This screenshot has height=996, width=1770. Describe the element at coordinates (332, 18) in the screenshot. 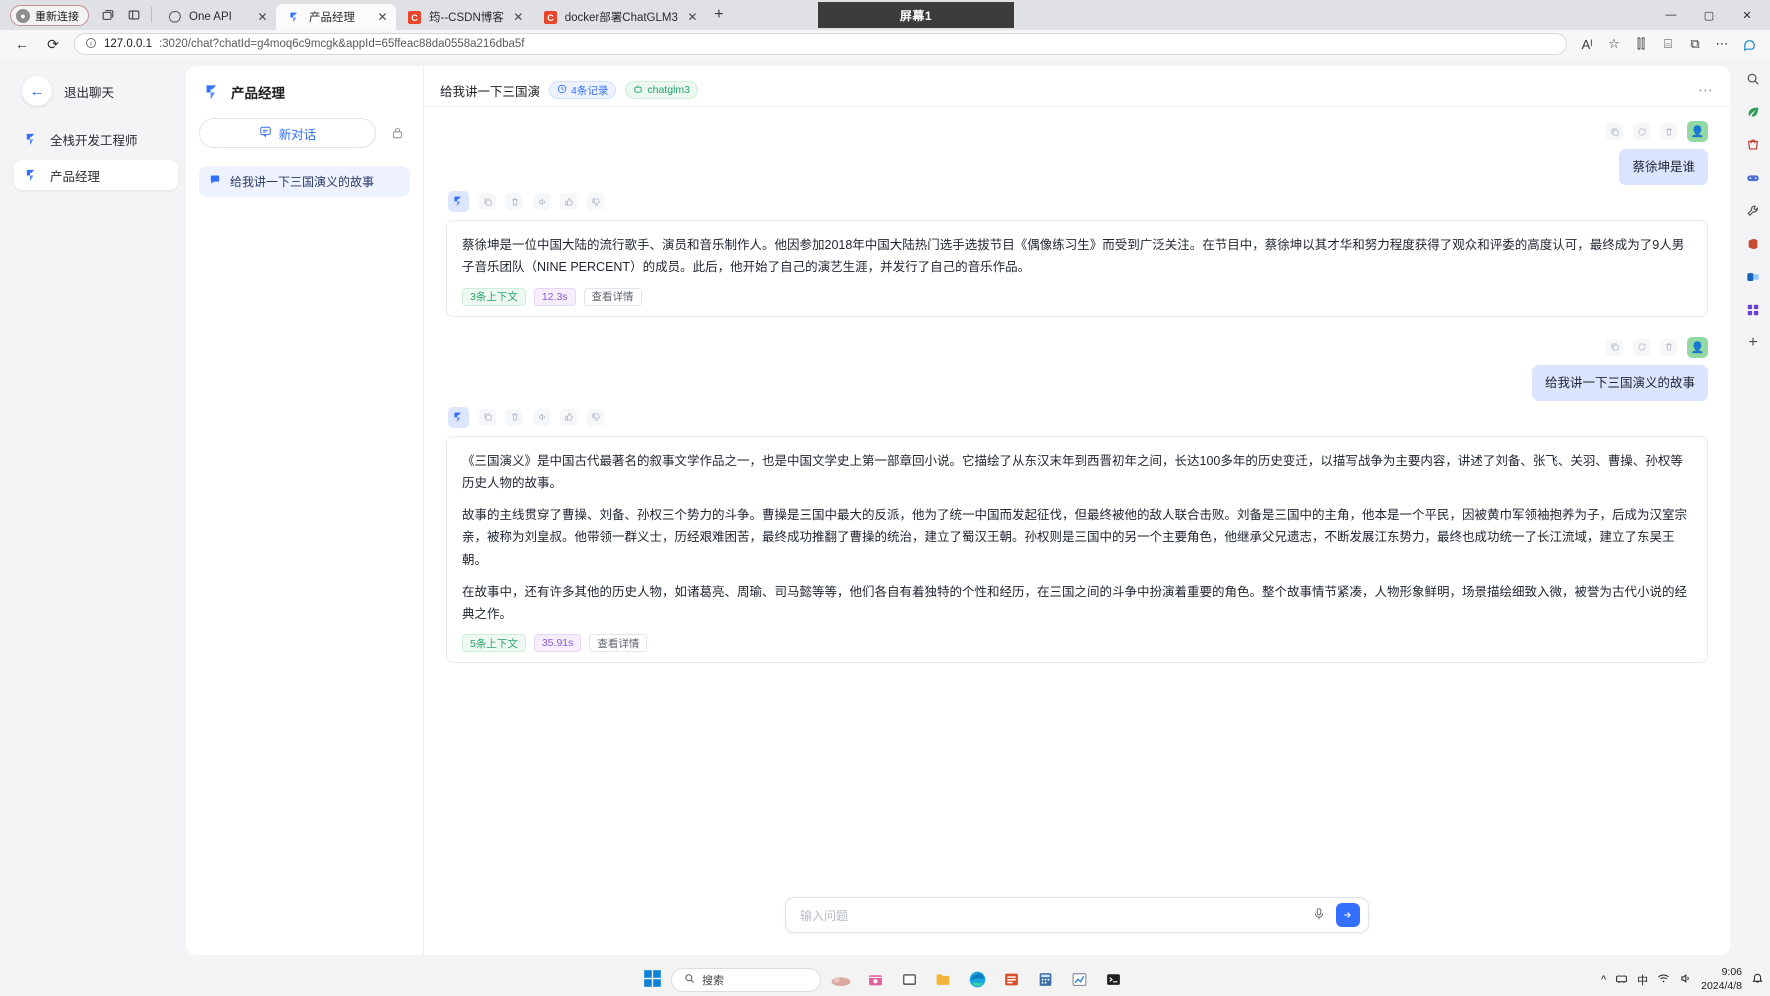

I see `tab-title: 产品经理` at that location.